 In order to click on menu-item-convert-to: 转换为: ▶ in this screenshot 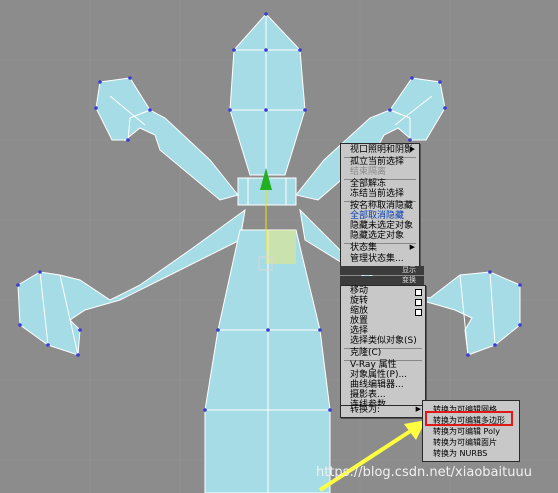, I will do `click(383, 411)`.